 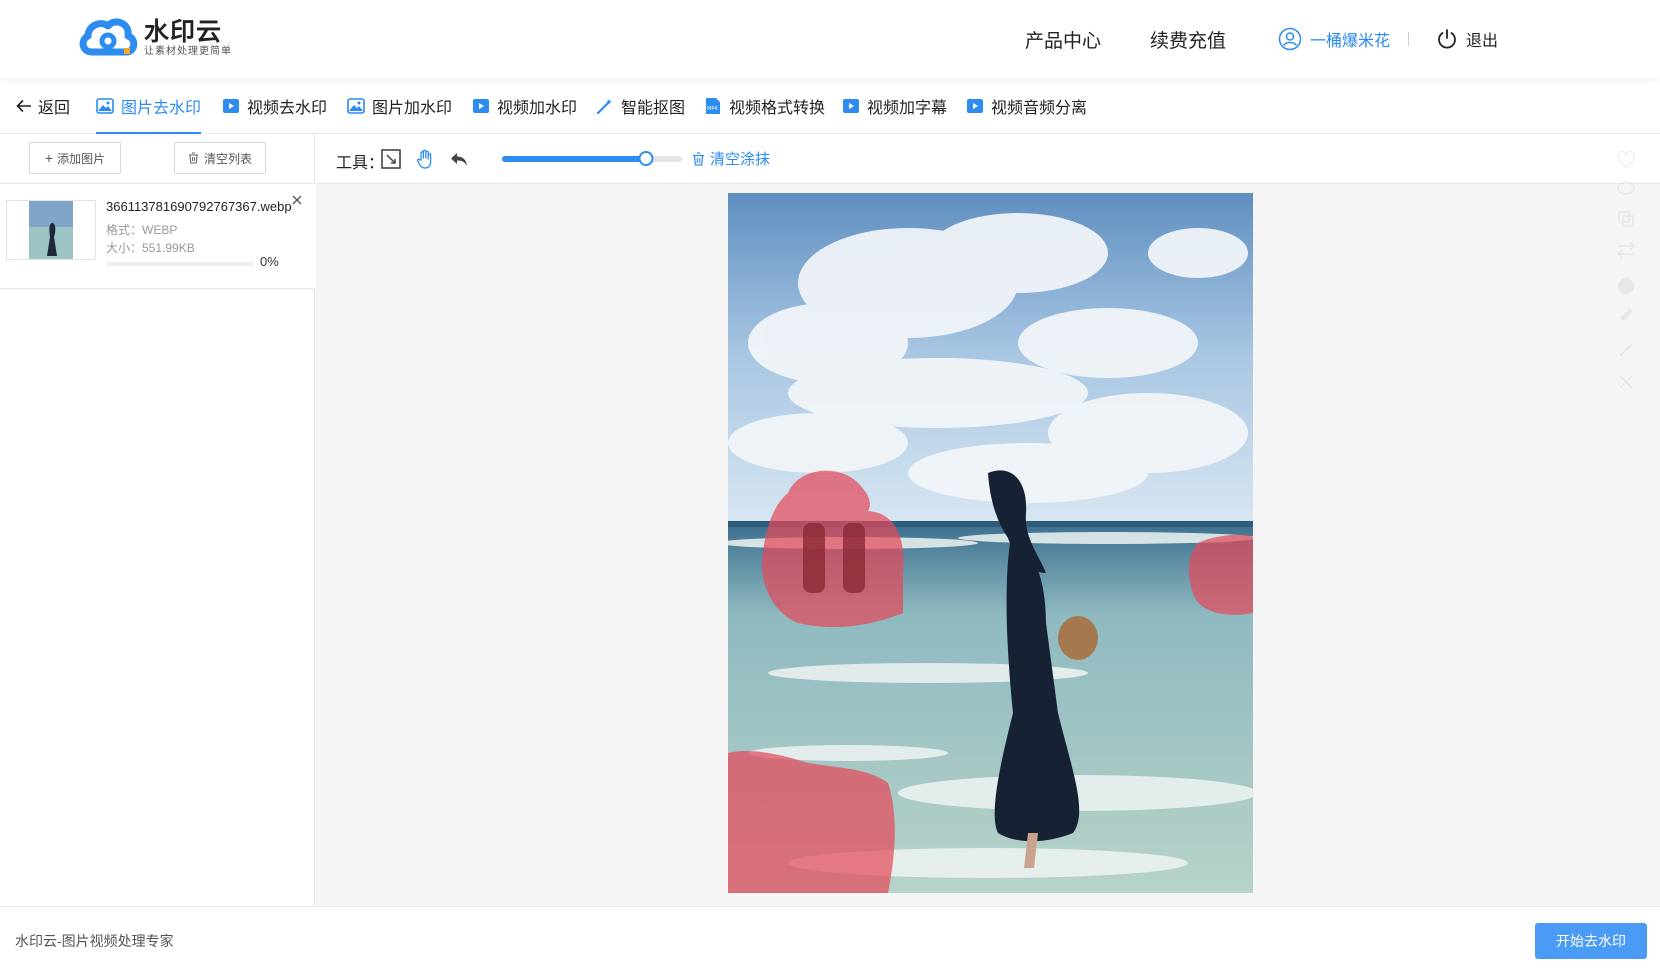 I want to click on clear-paint-button: 清空涂抹, so click(x=731, y=158).